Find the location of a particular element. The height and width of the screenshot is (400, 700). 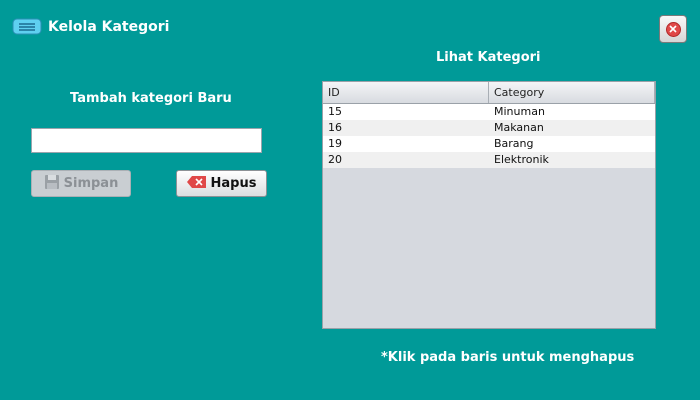

delete-button: Hapus is located at coordinates (221, 183).